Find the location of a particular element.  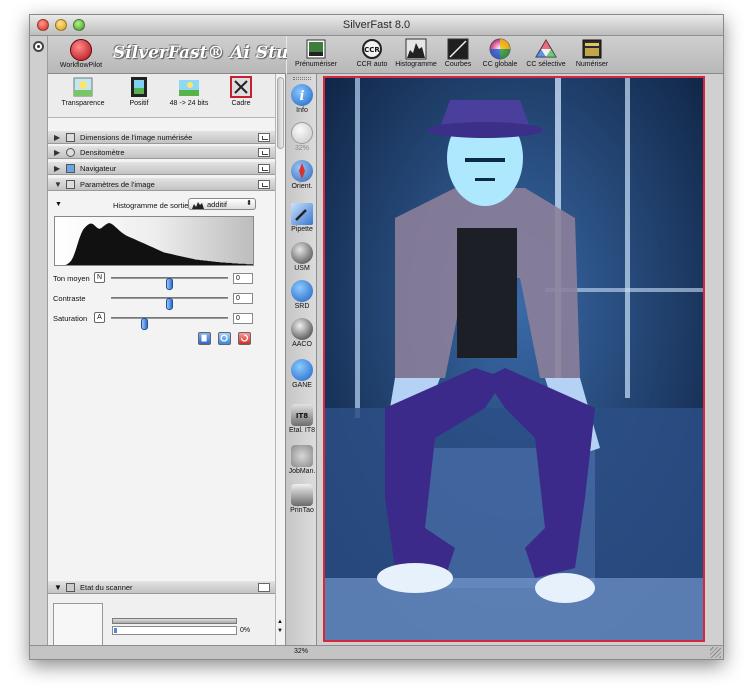

preferences-icon is located at coordinates (38, 46).